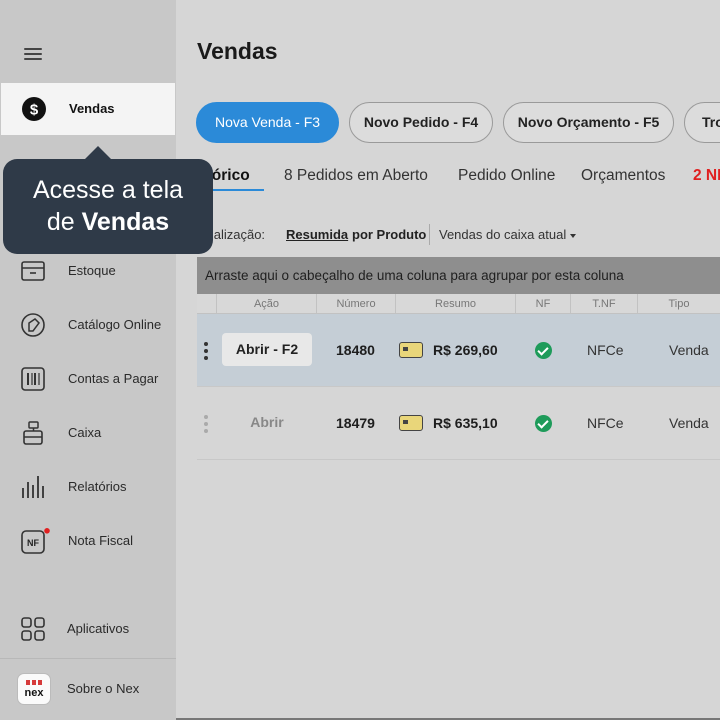  I want to click on divider, so click(429, 234).